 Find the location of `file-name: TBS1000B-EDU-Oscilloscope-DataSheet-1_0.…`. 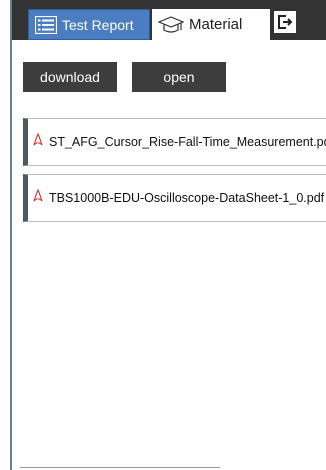

file-name: TBS1000B-EDU-Oscilloscope-DataSheet-1_0.… is located at coordinates (187, 198).